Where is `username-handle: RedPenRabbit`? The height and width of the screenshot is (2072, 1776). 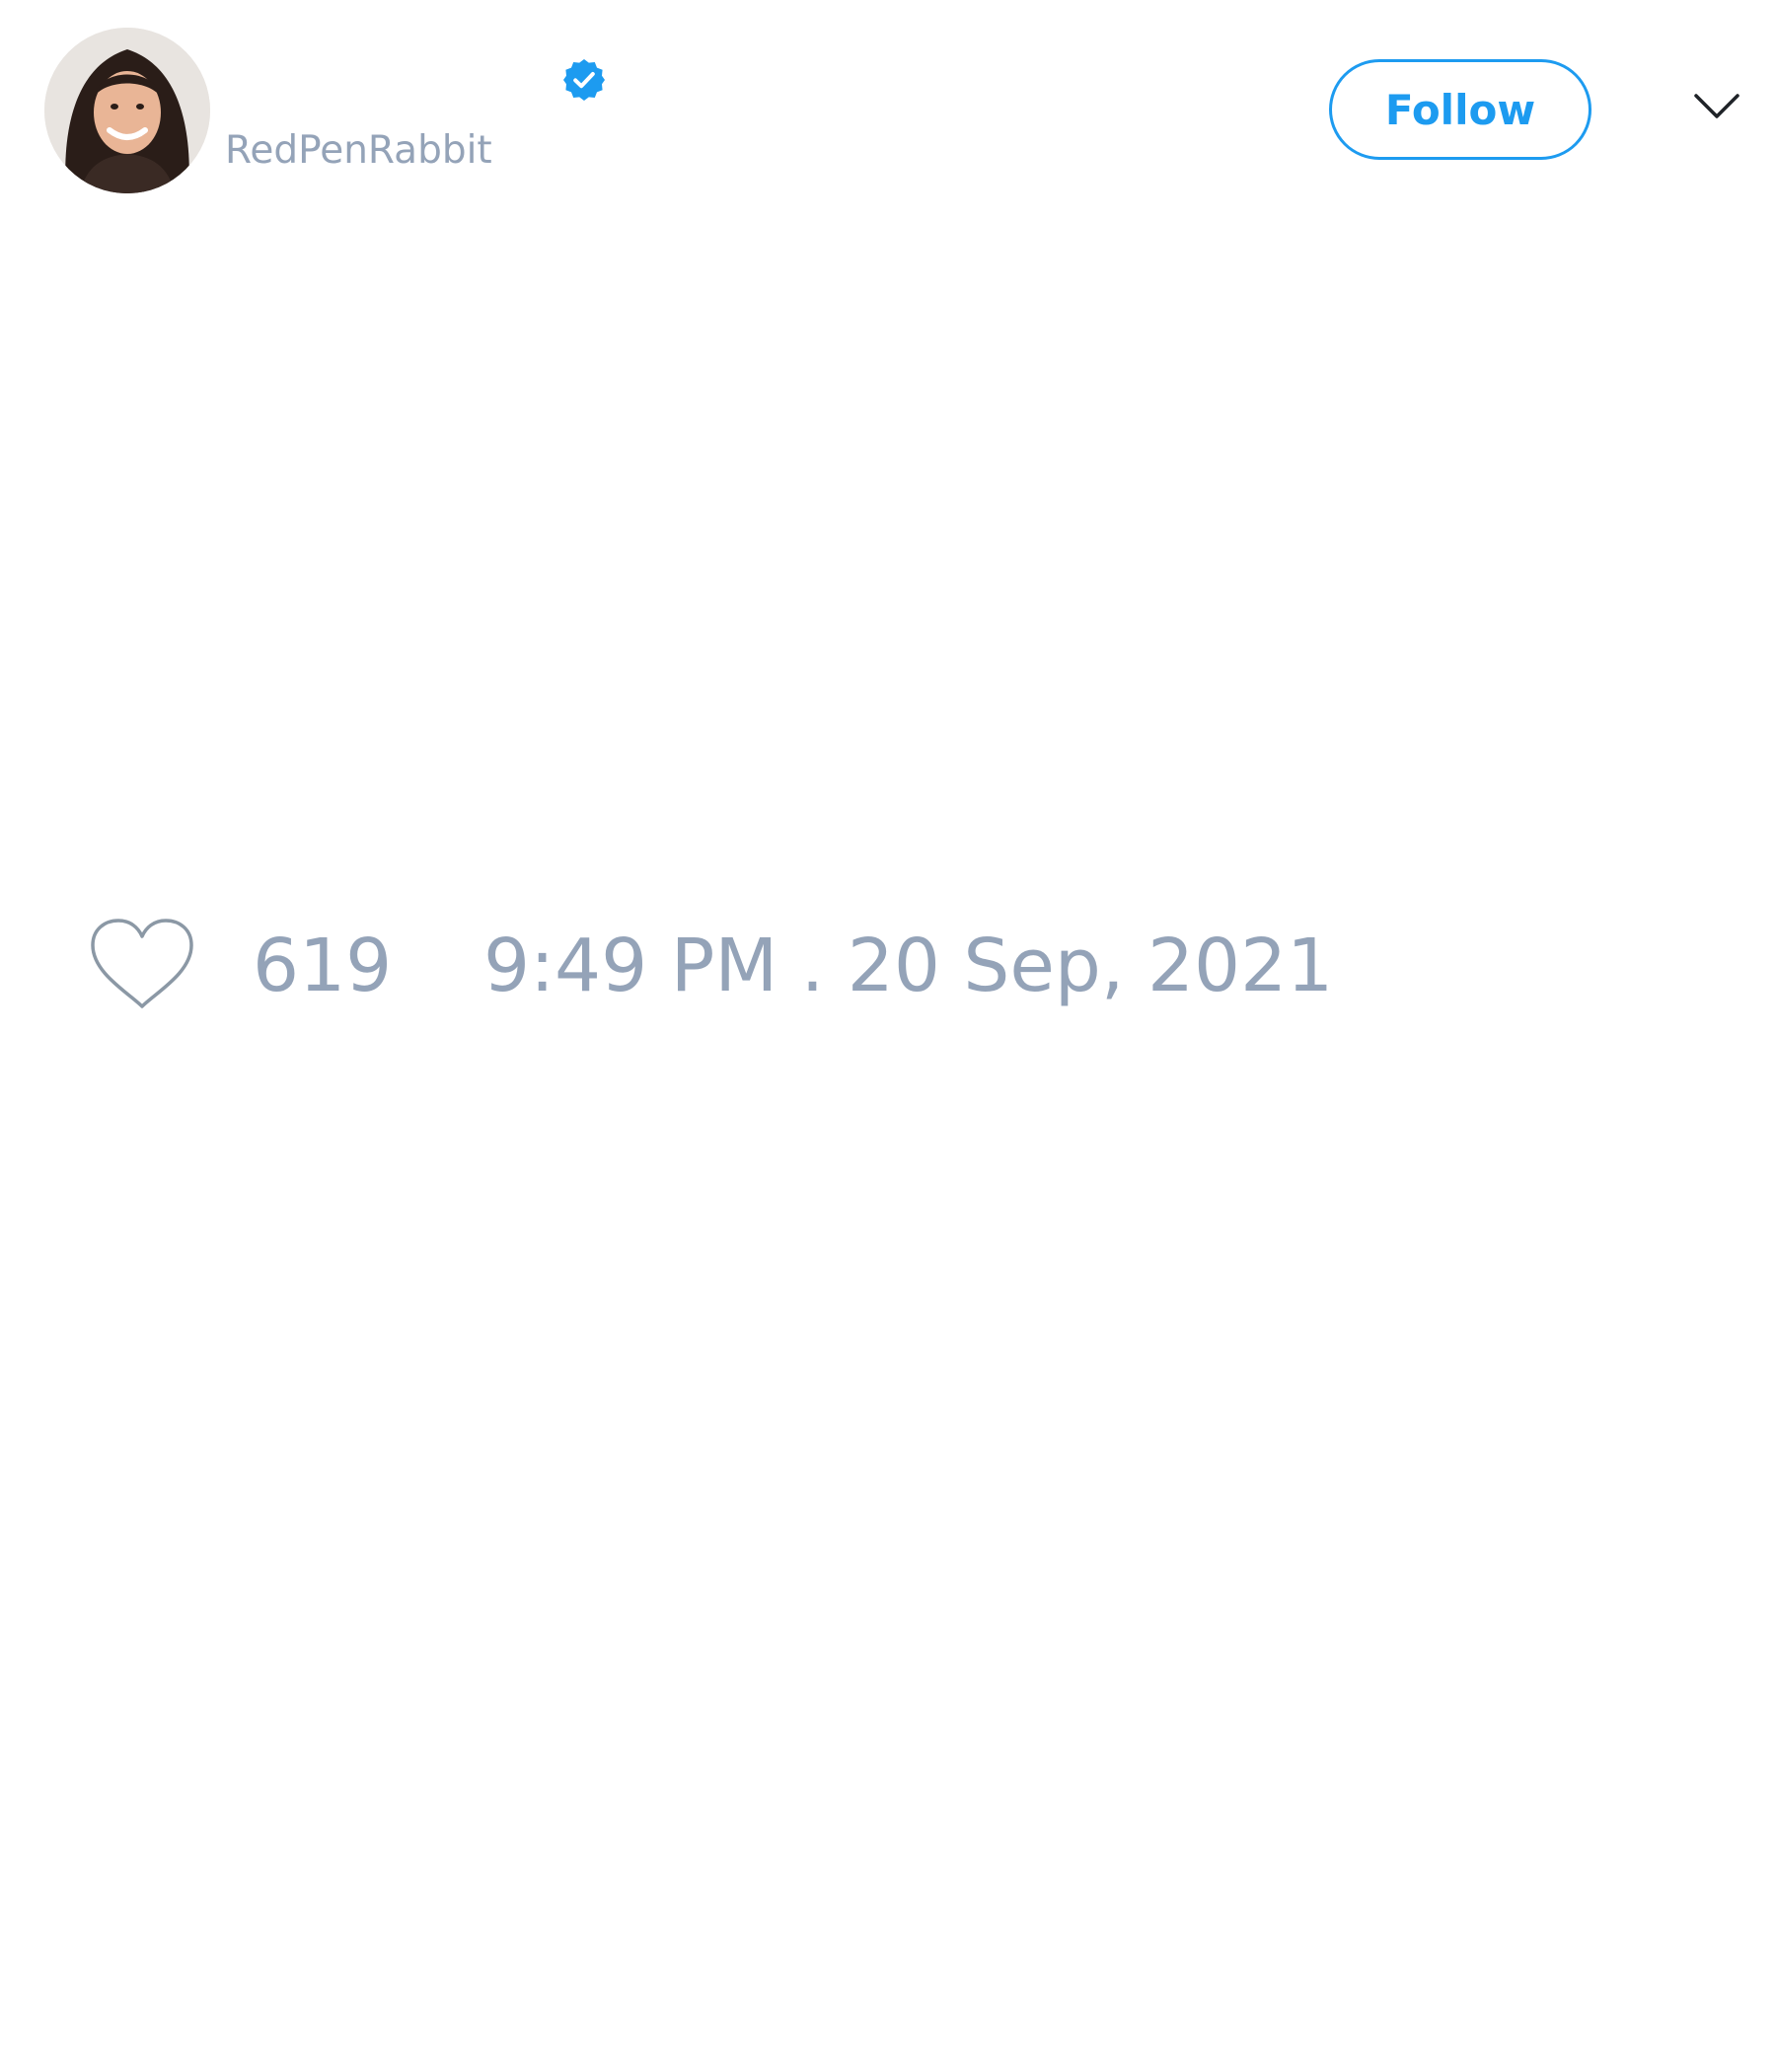
username-handle: RedPenRabbit is located at coordinates (359, 151).